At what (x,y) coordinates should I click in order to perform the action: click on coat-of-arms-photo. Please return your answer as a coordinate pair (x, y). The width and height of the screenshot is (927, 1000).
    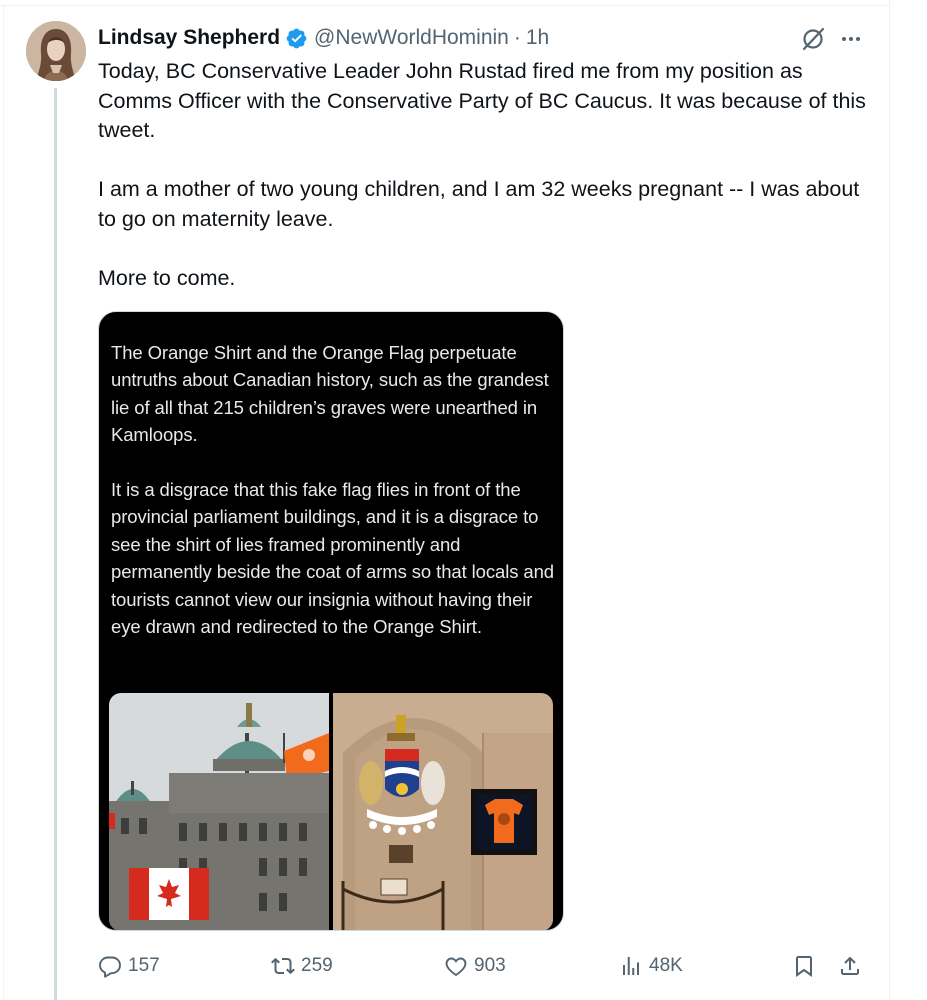
    Looking at the image, I should click on (443, 811).